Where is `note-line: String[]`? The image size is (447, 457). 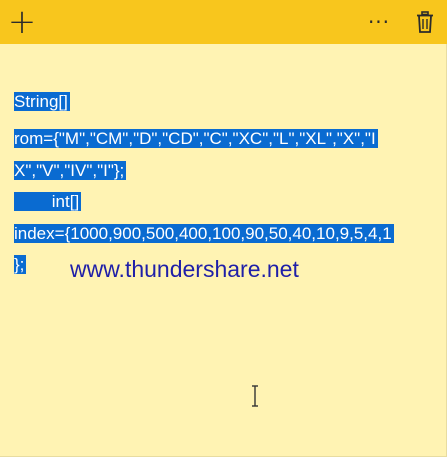
note-line: String[] is located at coordinates (42, 102).